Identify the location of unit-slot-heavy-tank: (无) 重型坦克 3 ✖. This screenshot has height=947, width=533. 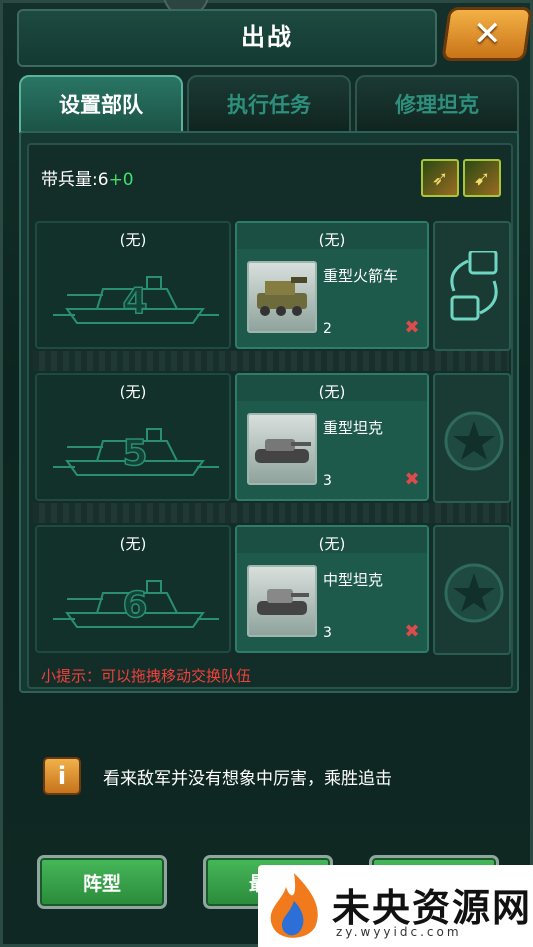
(332, 437).